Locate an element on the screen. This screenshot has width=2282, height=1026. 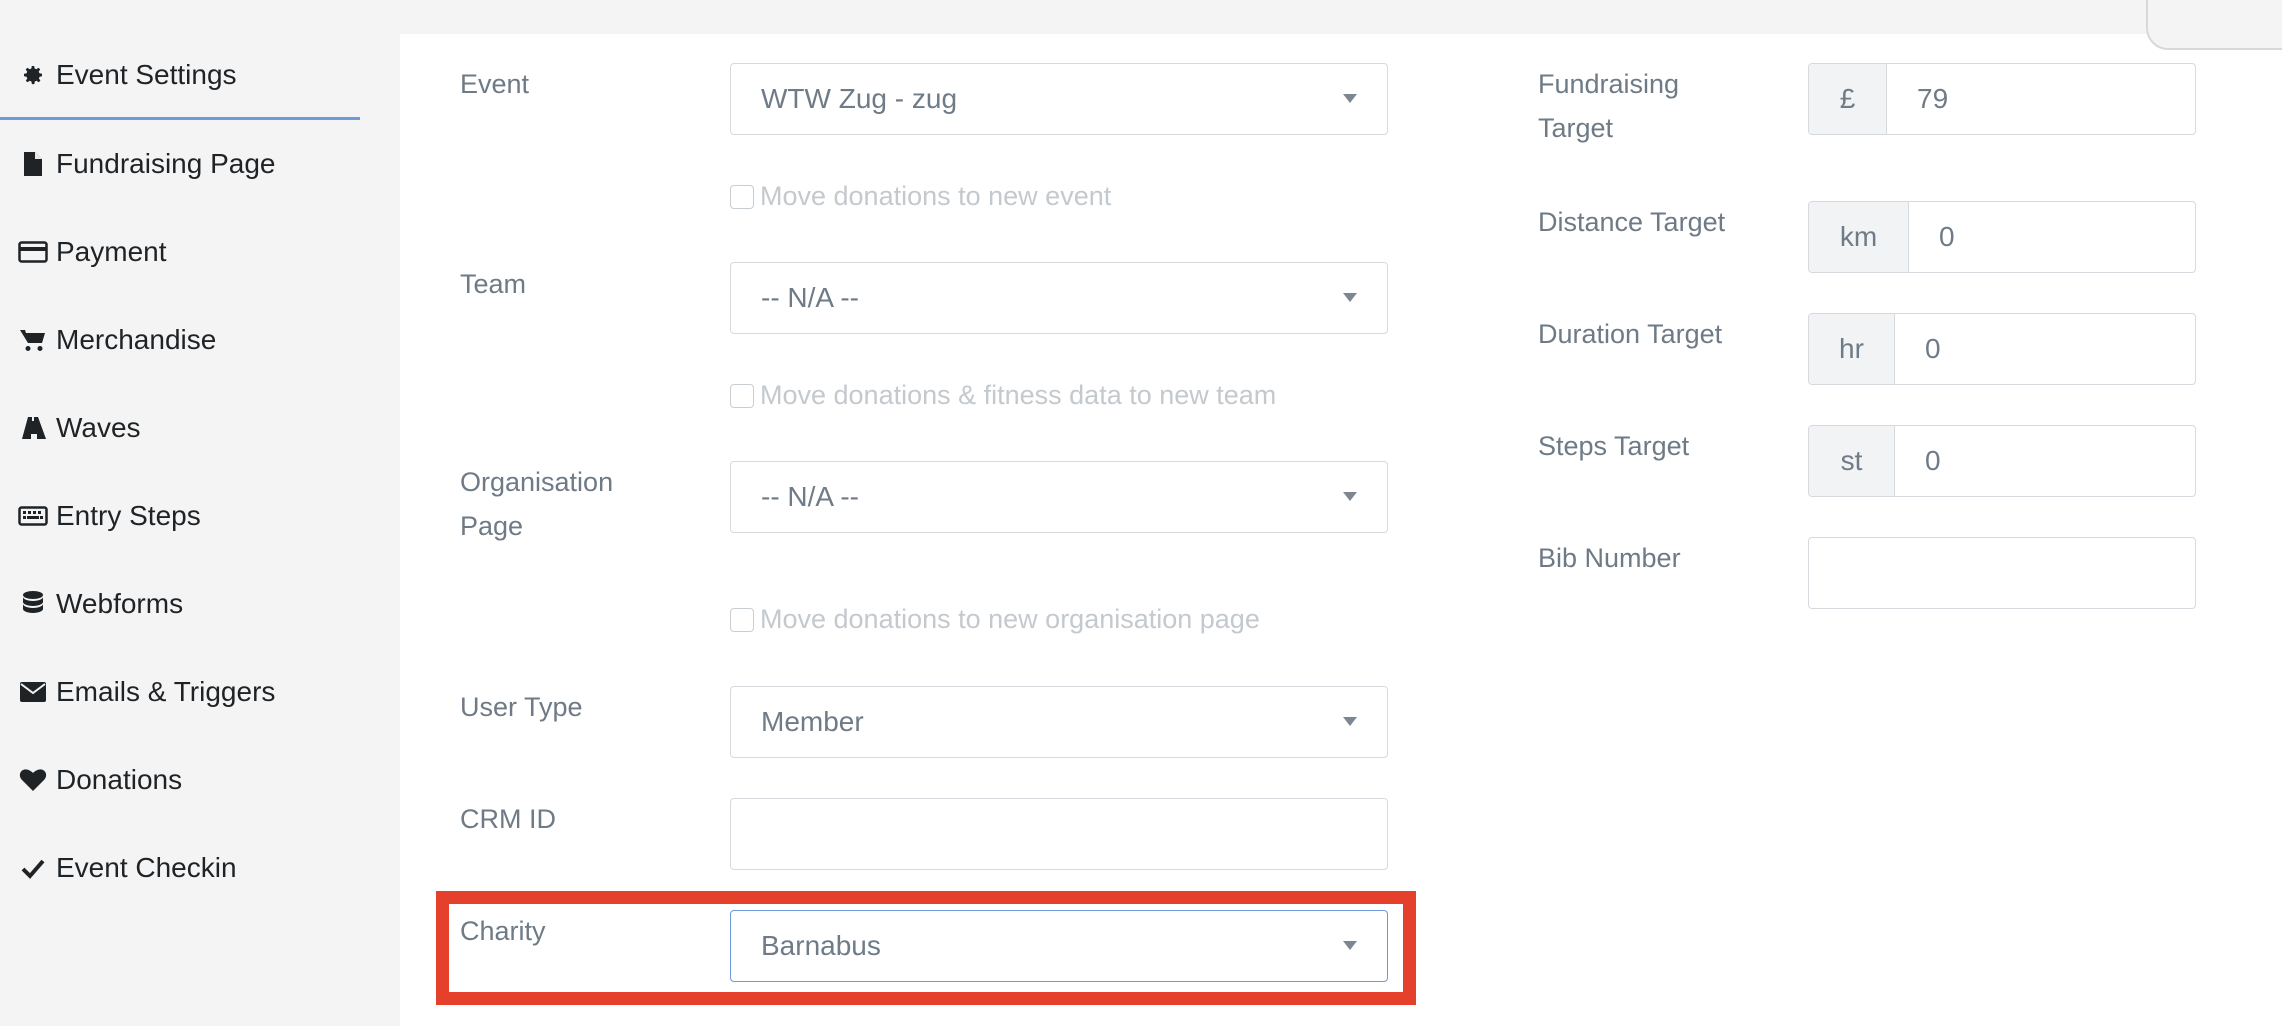
duration-target-input: 0 is located at coordinates (2045, 349).